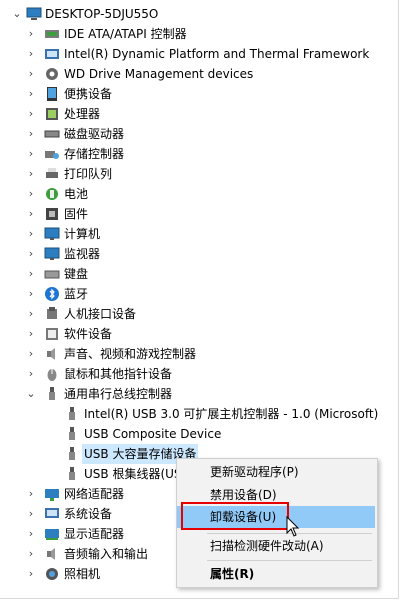 This screenshot has height=600, width=400. What do you see at coordinates (82, 254) in the screenshot?
I see `tree-category-label: 监视器` at bounding box center [82, 254].